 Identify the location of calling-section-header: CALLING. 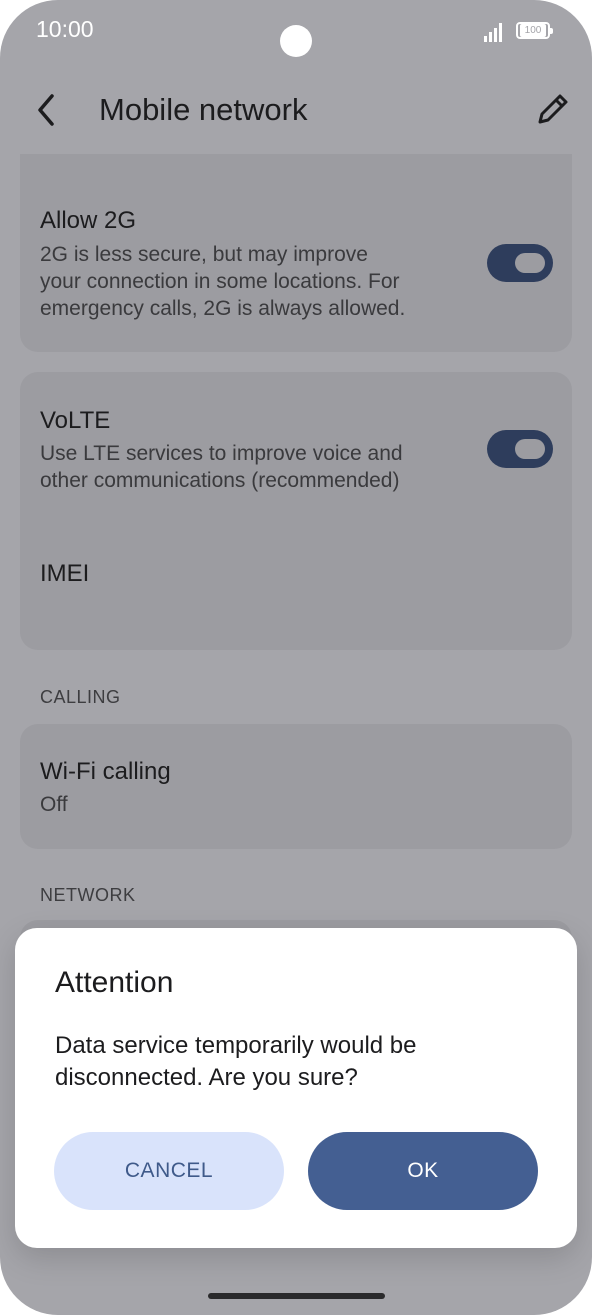
(80, 697).